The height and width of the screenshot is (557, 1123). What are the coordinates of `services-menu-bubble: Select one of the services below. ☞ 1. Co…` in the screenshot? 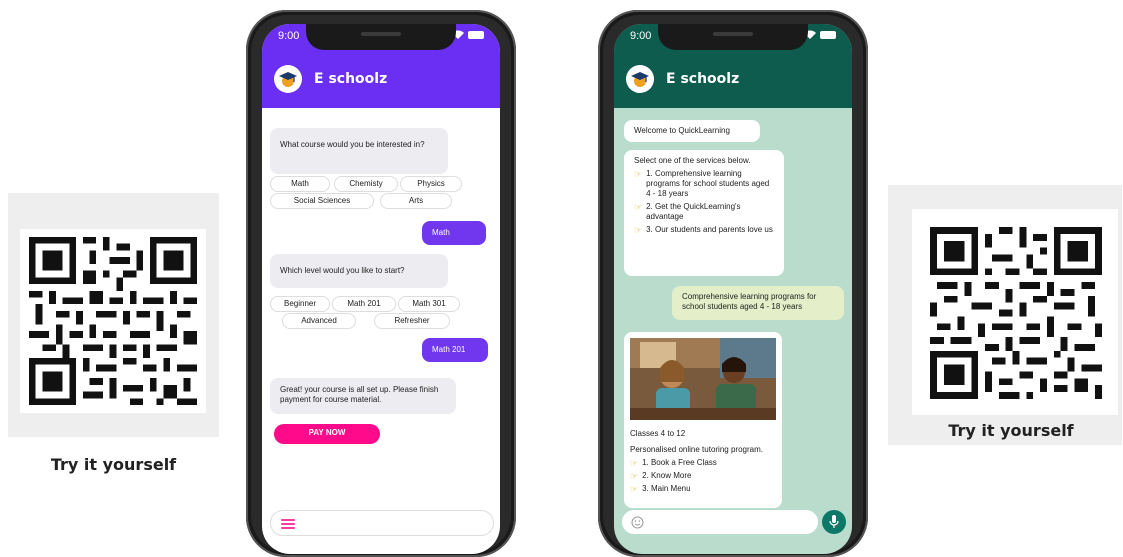 It's located at (704, 213).